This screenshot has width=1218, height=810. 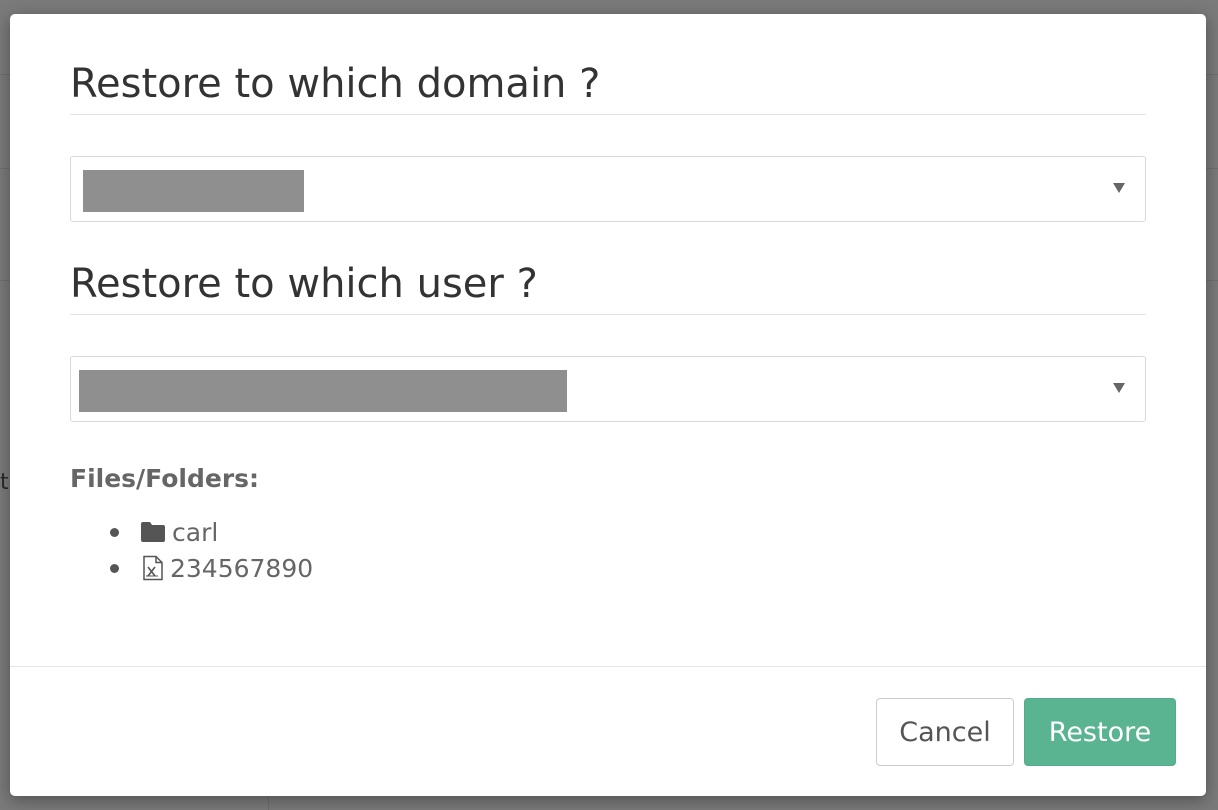 What do you see at coordinates (165, 478) in the screenshot?
I see `files-folders-label: Files/Folders:` at bounding box center [165, 478].